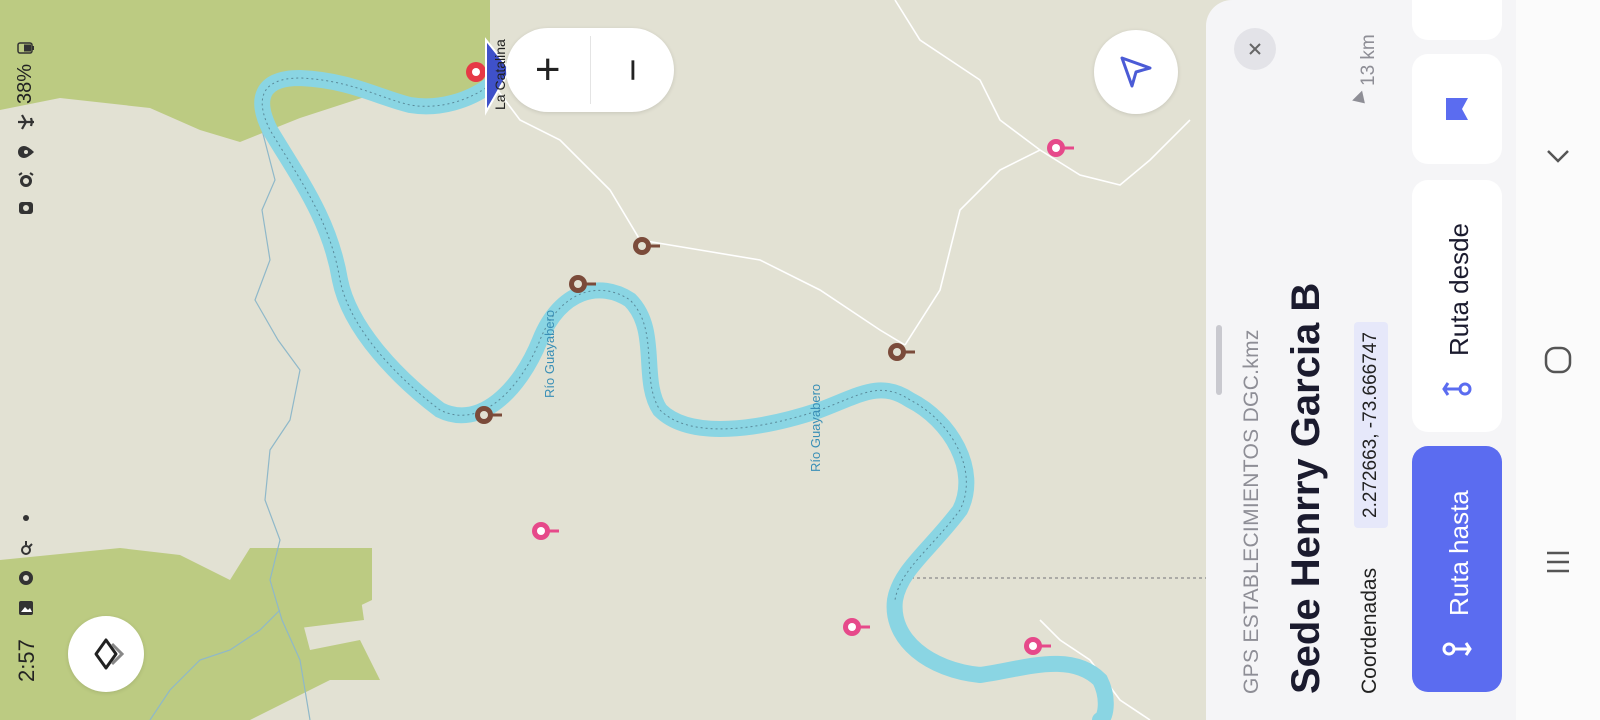 The image size is (1600, 720). I want to click on bookmark-icon, so click(1457, 109).